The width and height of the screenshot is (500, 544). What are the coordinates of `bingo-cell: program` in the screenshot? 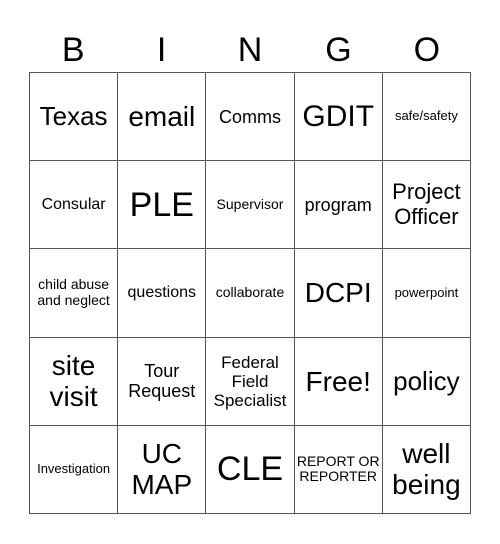 It's located at (338, 205).